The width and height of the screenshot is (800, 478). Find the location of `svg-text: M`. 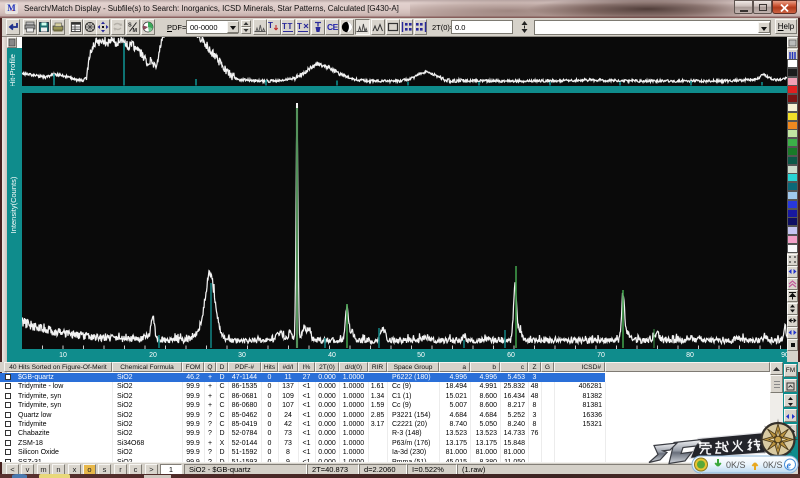

svg-text: M is located at coordinates (135, 30).